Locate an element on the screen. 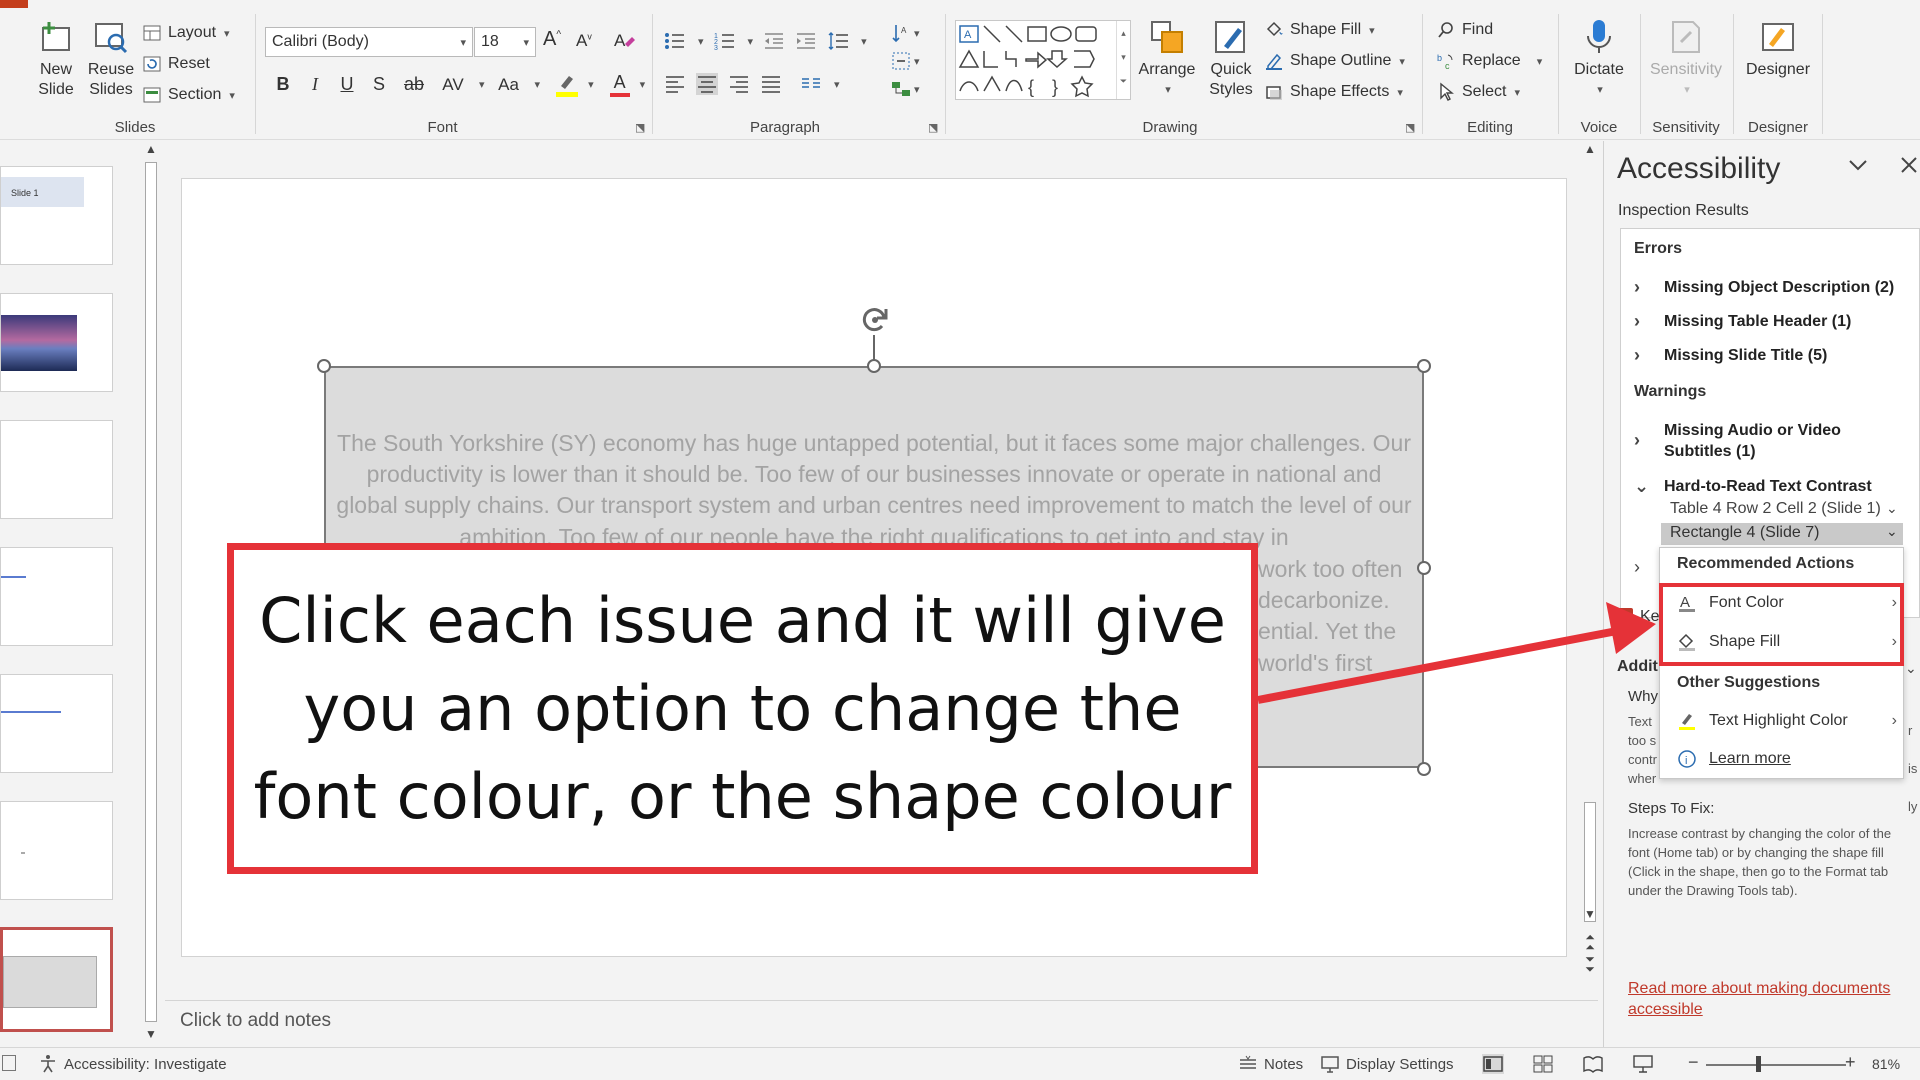 The height and width of the screenshot is (1080, 1920). keep-running-checkbox: ✓ is located at coordinates (1625, 616).